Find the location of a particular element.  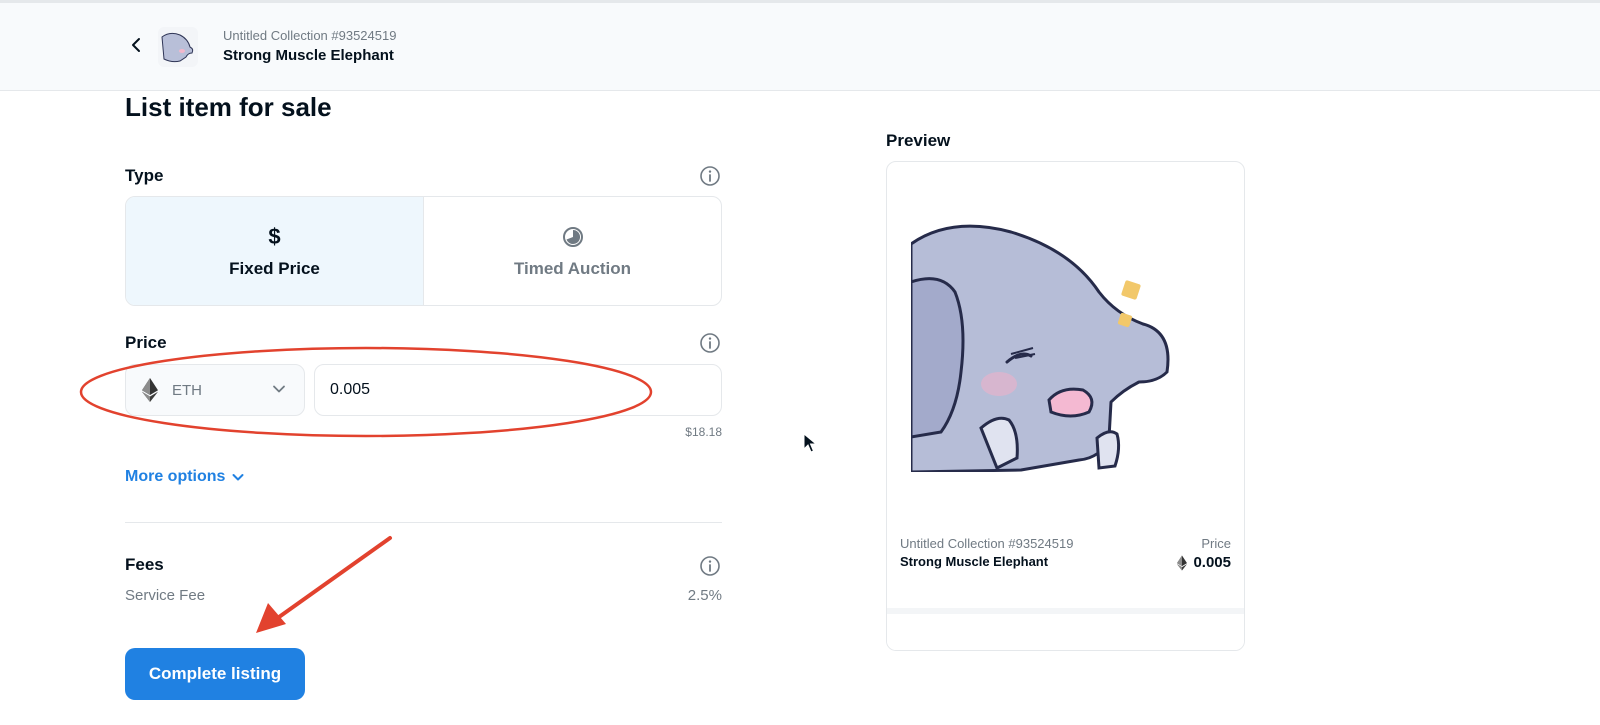

currency-code: ETH is located at coordinates (187, 390).